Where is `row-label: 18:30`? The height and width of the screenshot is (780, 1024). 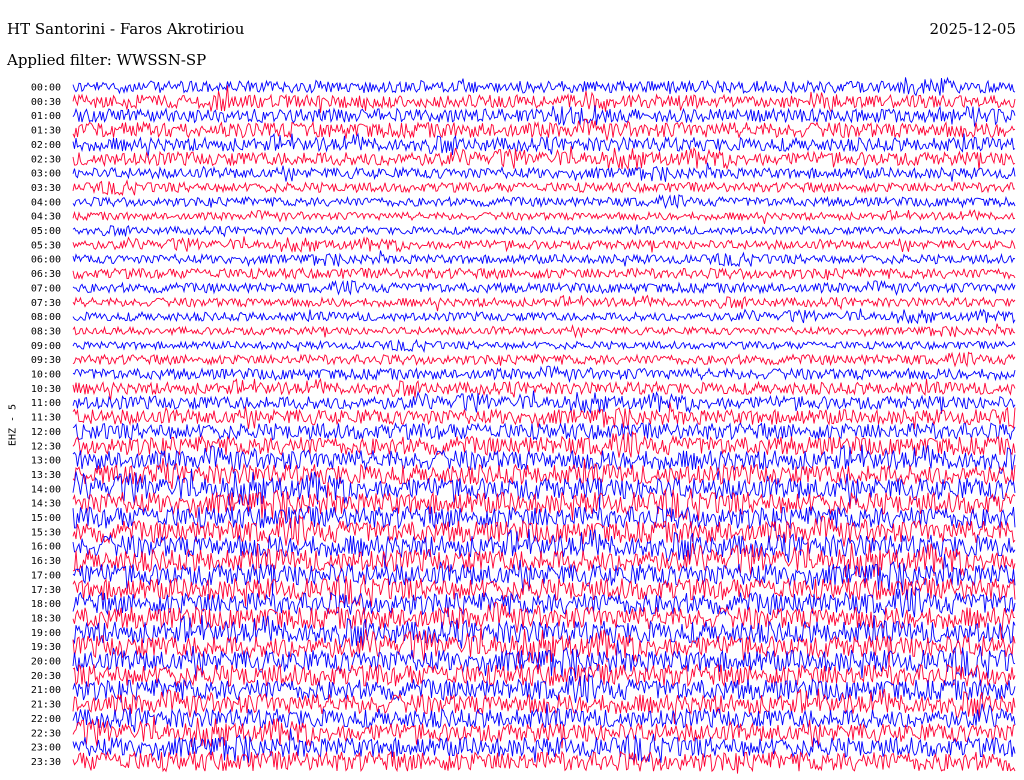 row-label: 18:30 is located at coordinates (46, 618).